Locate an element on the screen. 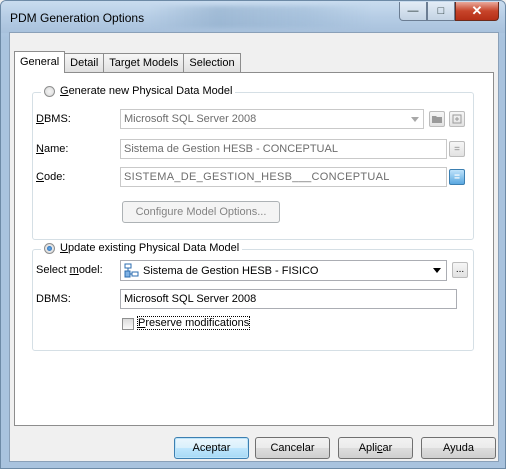 This screenshot has width=506, height=469. physical-model-icon is located at coordinates (131, 270).